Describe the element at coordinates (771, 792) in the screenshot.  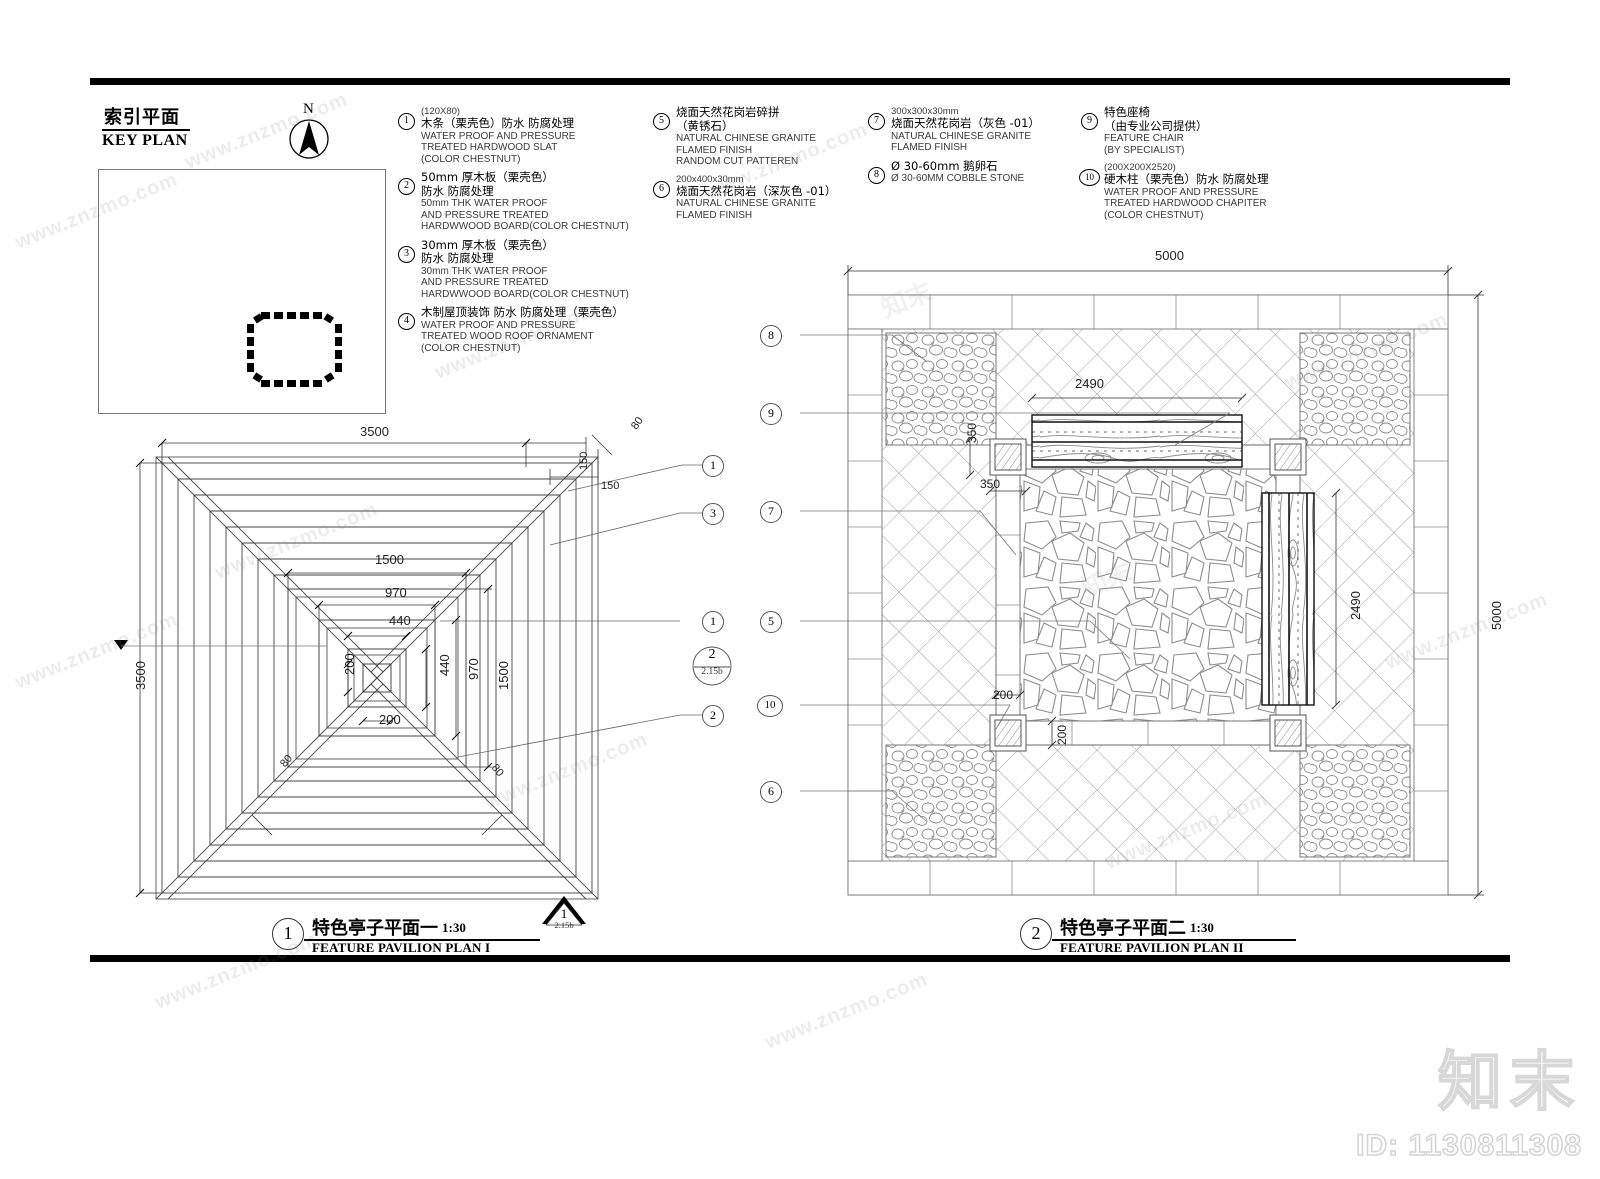
I see `callout-bubble-6: 6` at that location.